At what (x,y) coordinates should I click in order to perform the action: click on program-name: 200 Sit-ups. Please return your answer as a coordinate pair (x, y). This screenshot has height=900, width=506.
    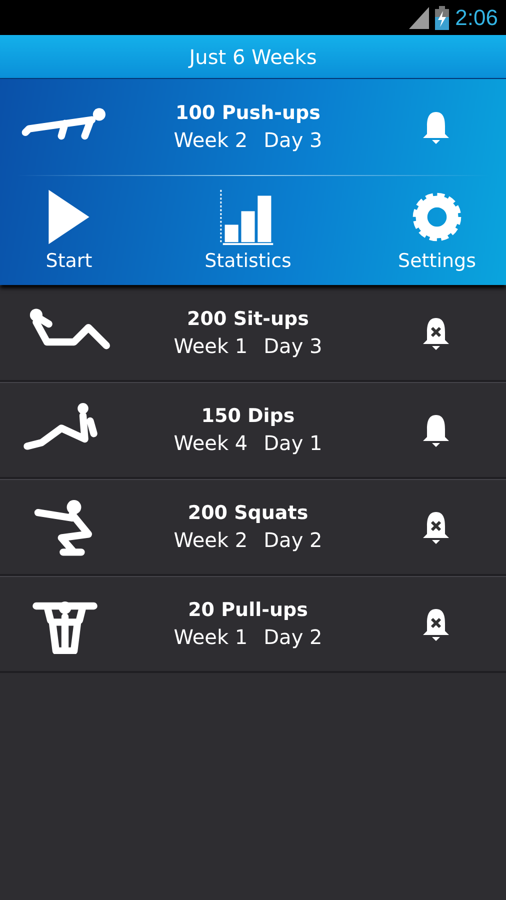
    Looking at the image, I should click on (248, 319).